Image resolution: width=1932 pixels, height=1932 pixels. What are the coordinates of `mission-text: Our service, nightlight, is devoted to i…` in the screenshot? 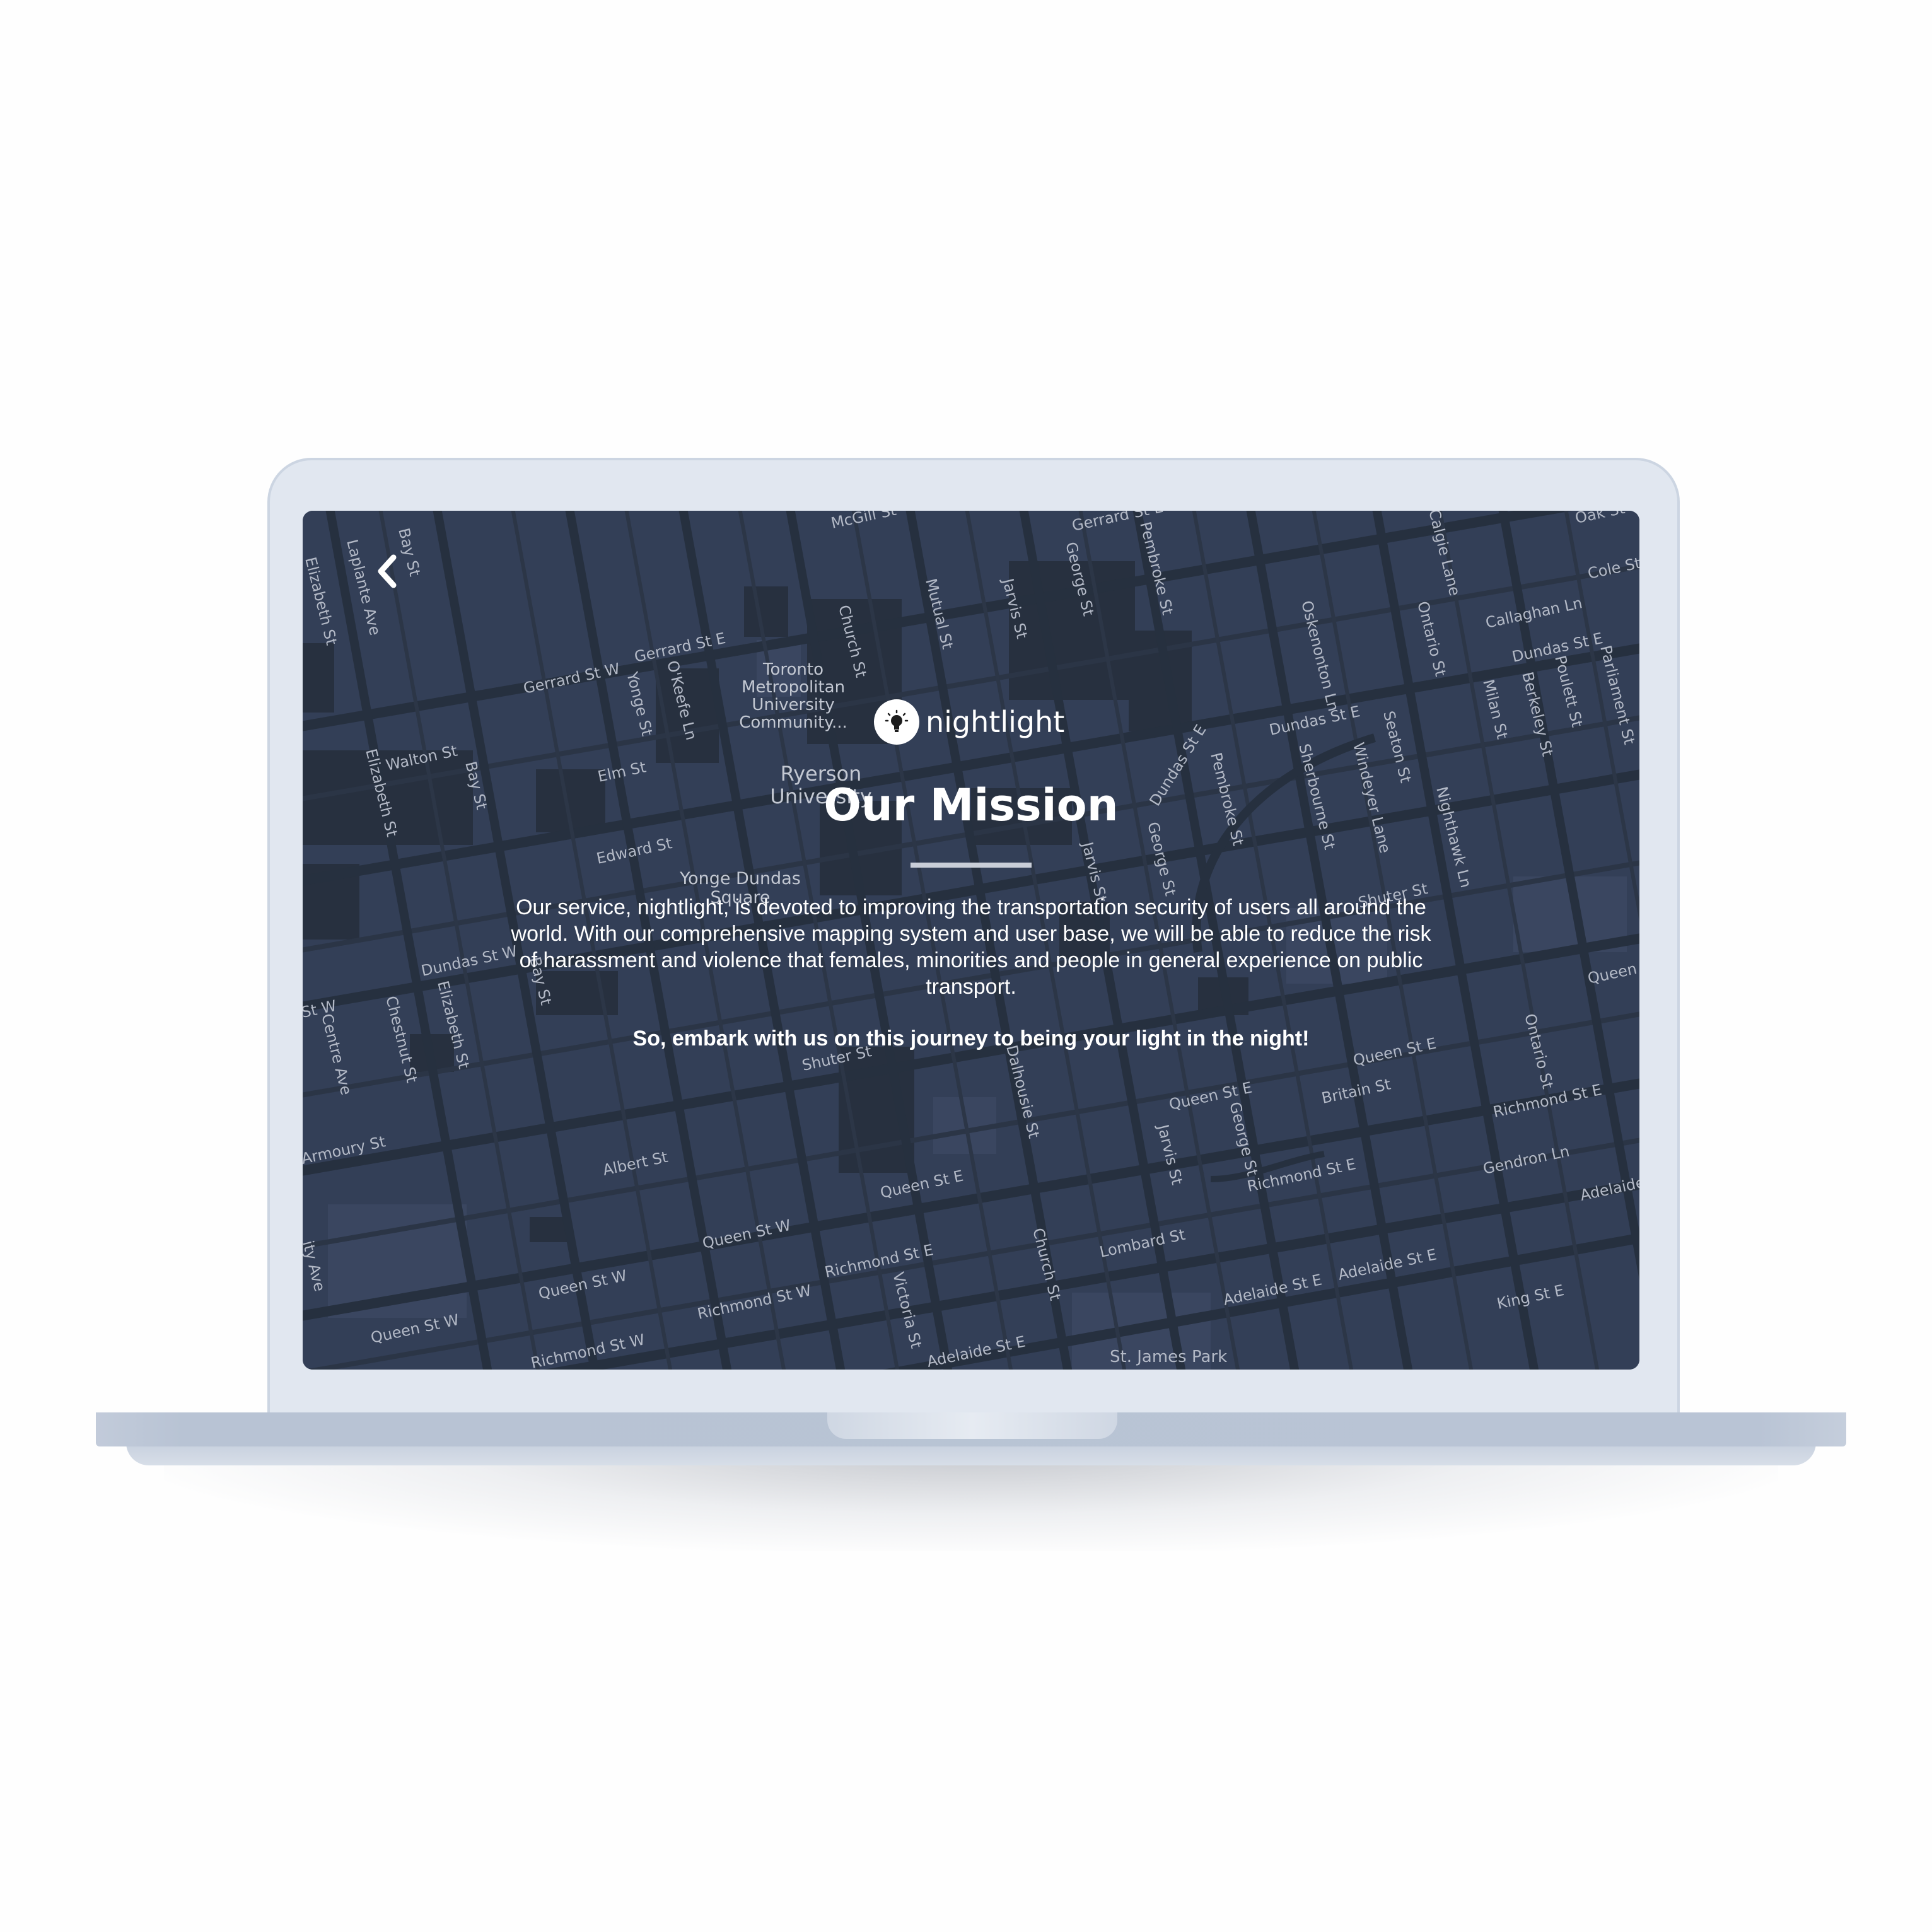 It's located at (971, 947).